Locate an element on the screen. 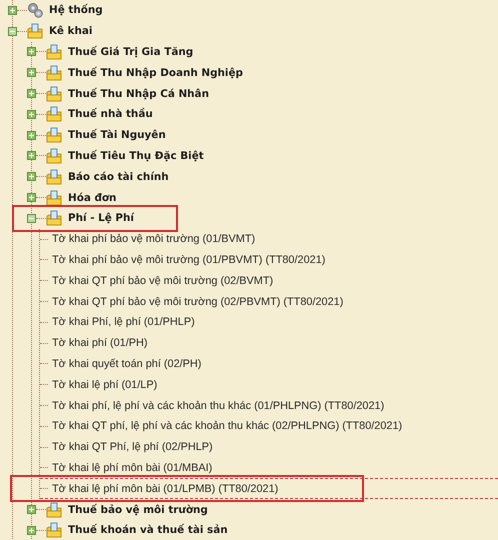  tree-item-label: Thuế nhà thầu is located at coordinates (110, 114).